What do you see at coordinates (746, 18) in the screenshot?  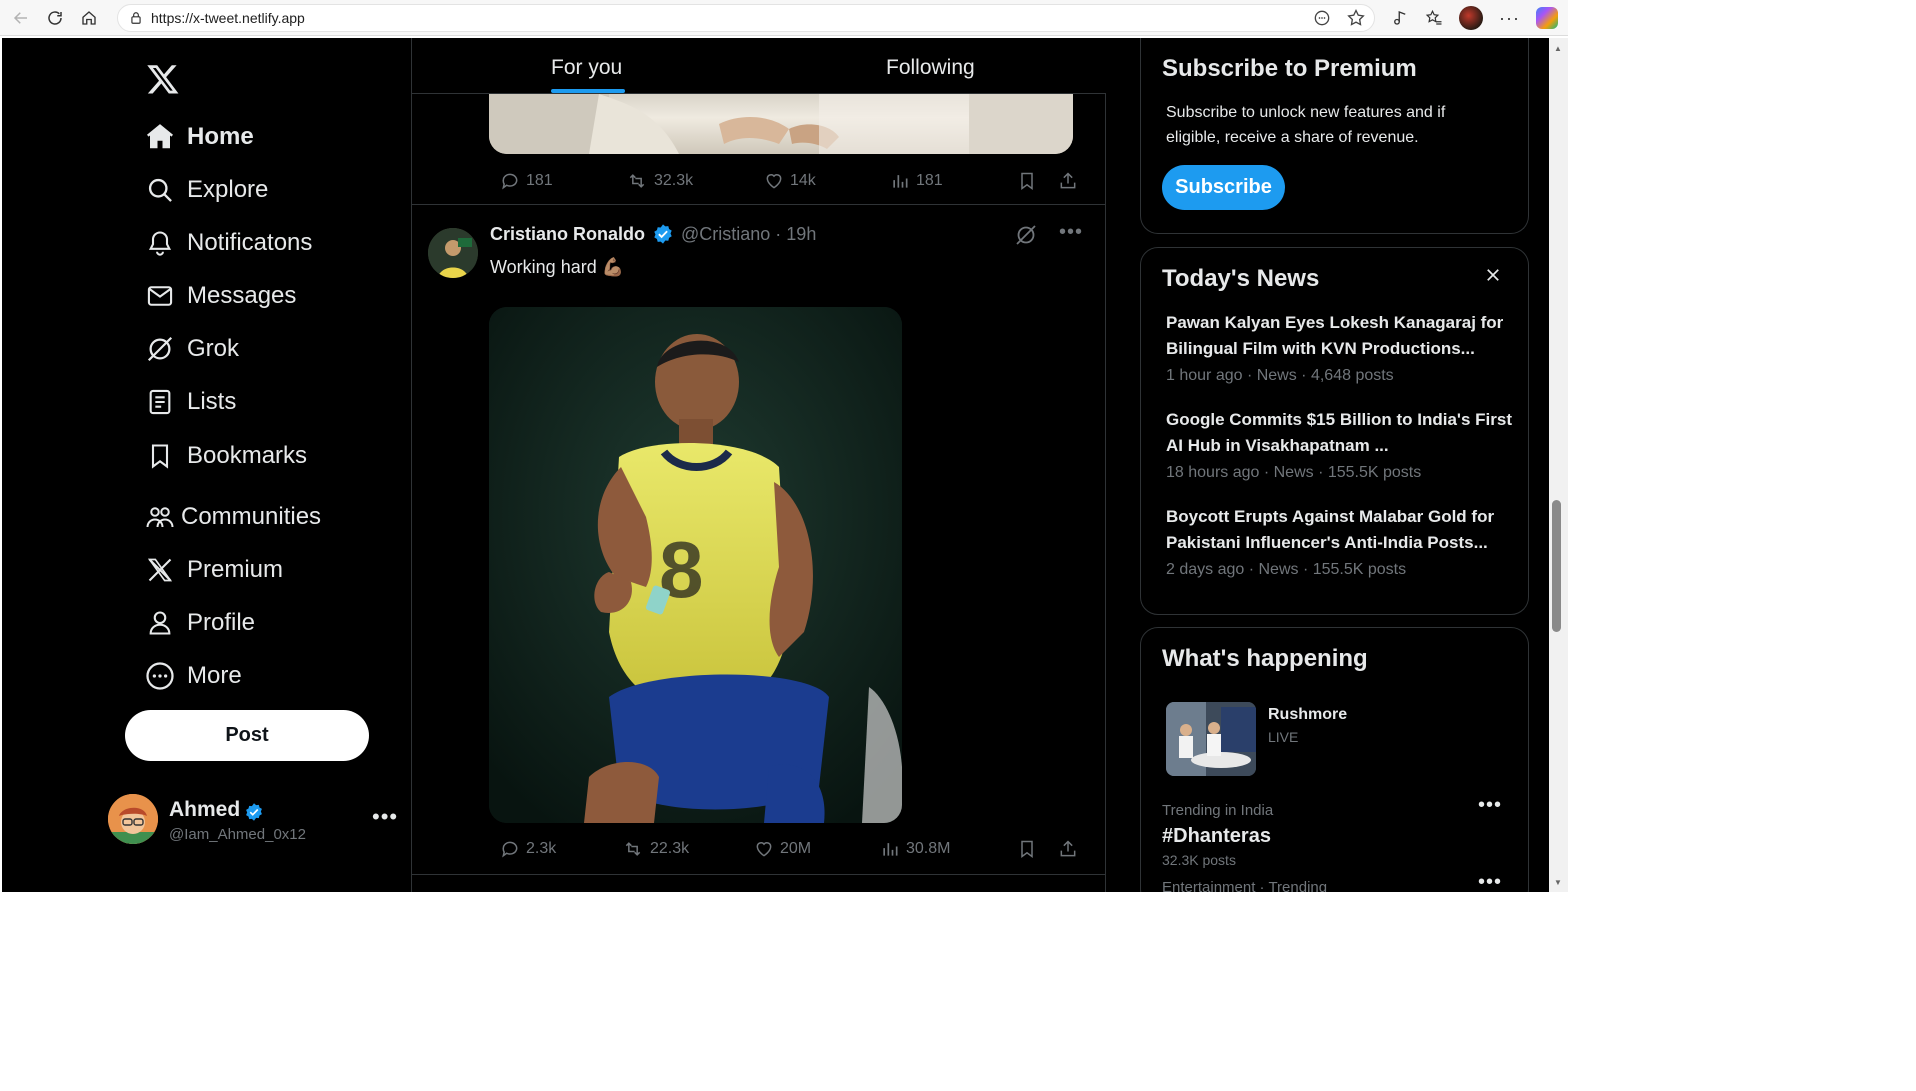 I see `address-bar: https://x-tweet.netlify.app` at bounding box center [746, 18].